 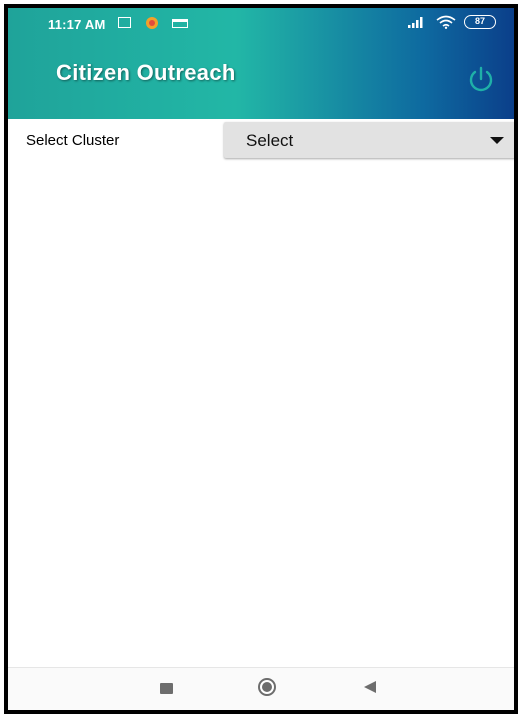 I want to click on status-time: 11:17 AM, so click(x=77, y=24).